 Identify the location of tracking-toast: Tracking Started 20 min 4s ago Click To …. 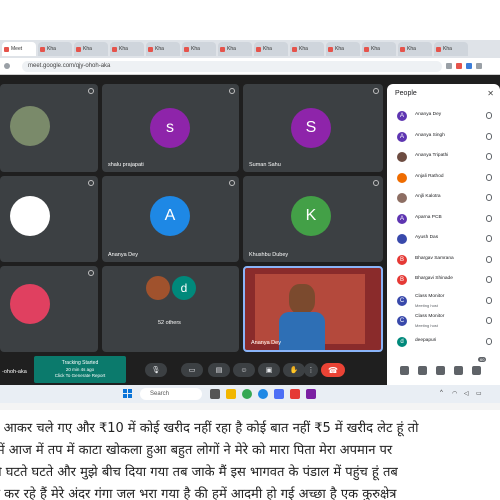
(80, 369).